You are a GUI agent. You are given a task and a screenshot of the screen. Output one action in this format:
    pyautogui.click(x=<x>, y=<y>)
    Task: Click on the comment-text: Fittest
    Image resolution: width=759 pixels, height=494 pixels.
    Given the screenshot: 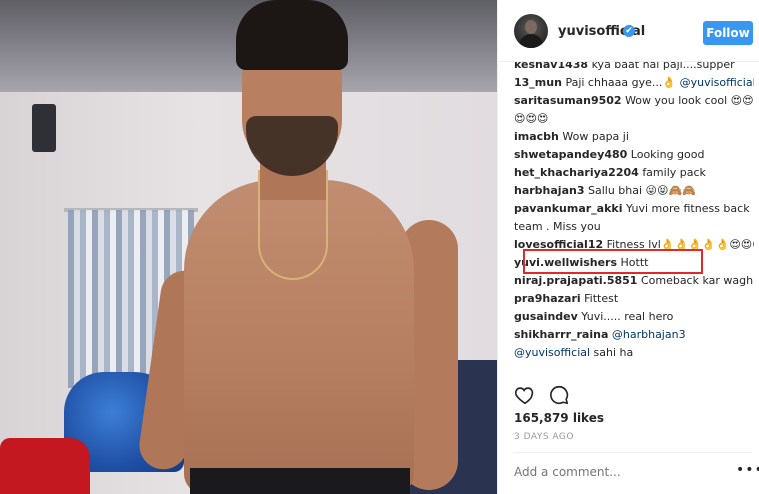 What is the action you would take?
    pyautogui.click(x=601, y=298)
    